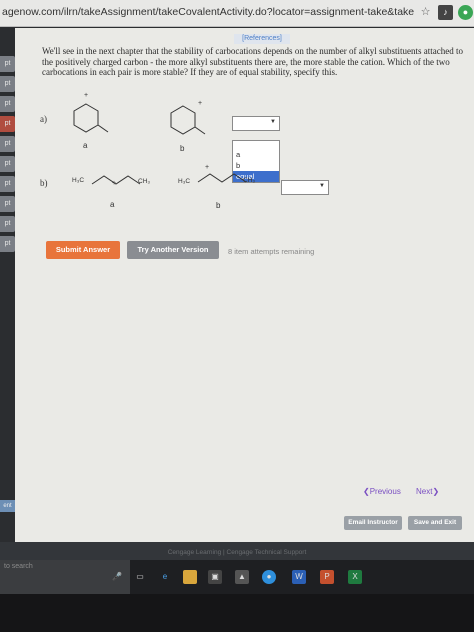  I want to click on carbocation-a-cyclohexyl, so click(91, 118).